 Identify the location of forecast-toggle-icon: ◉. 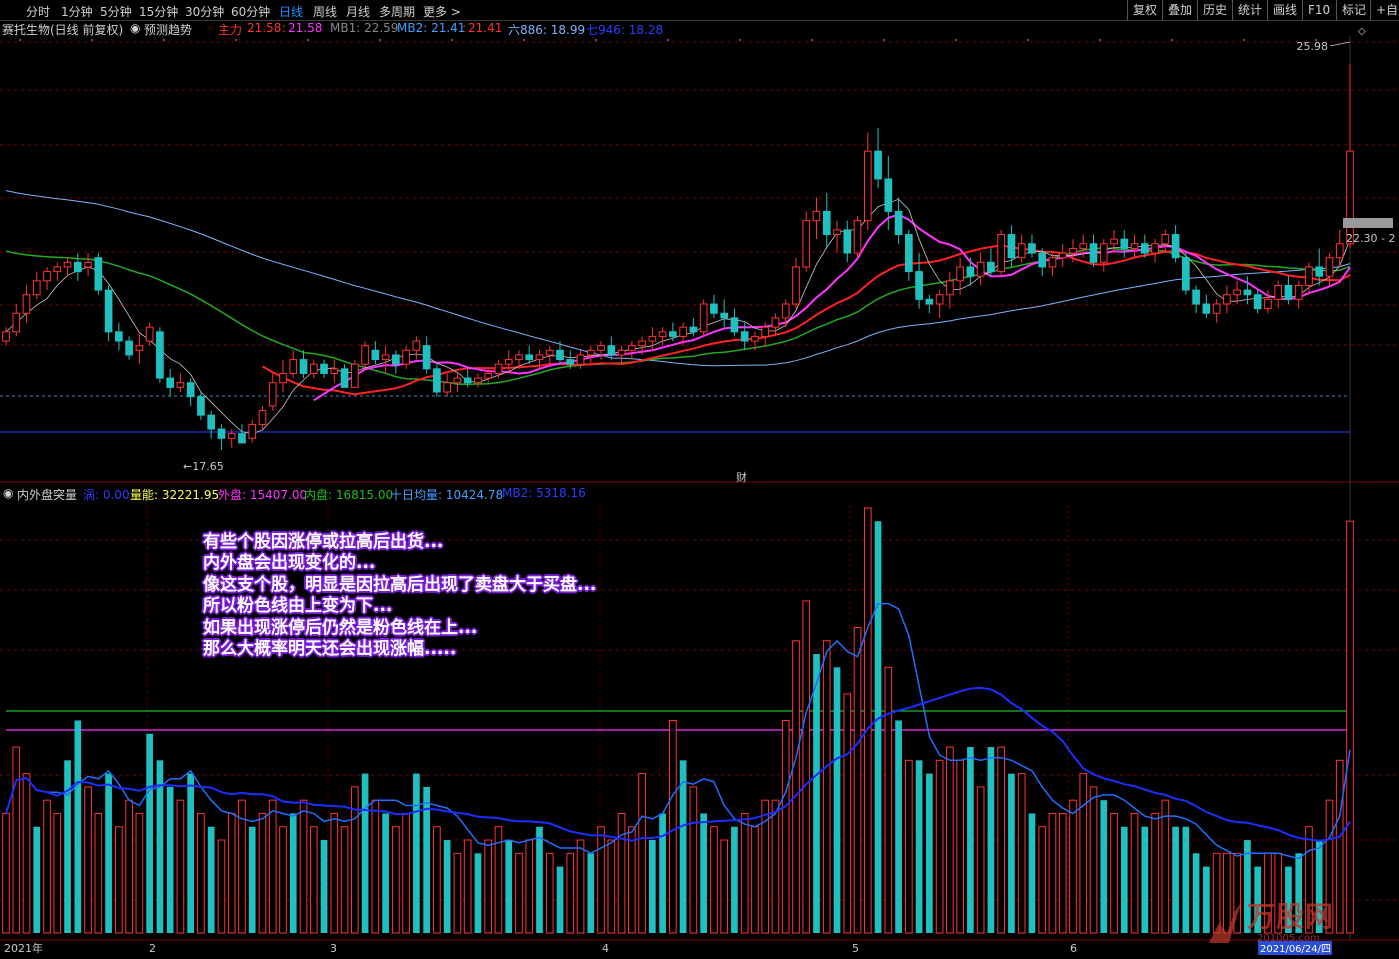
(135, 28).